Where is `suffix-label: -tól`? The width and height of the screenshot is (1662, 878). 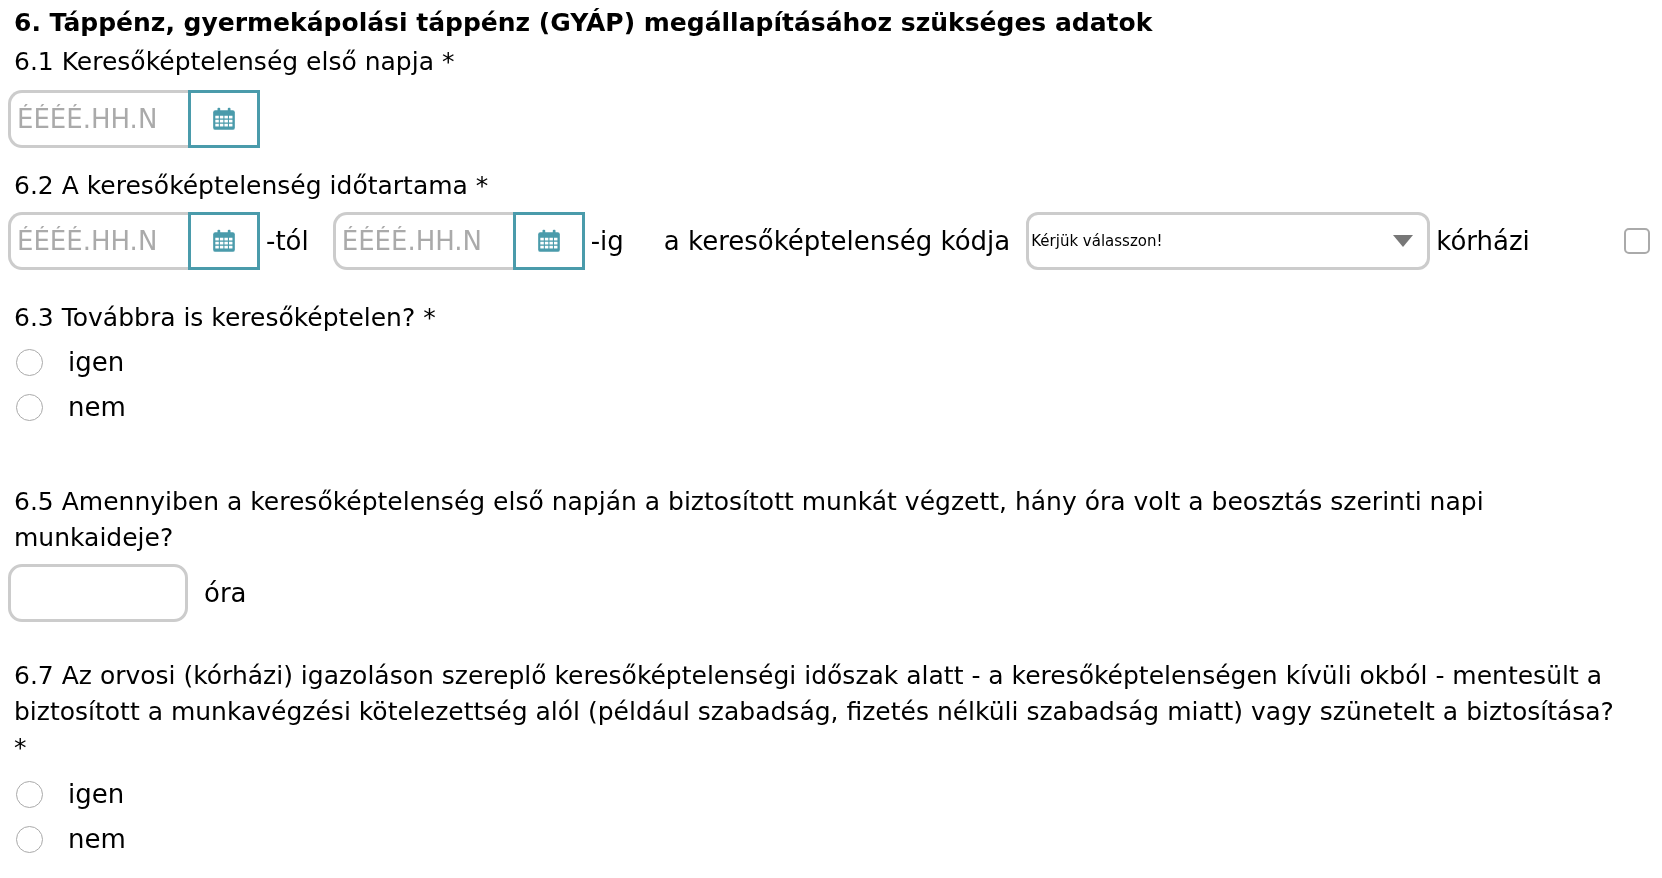 suffix-label: -tól is located at coordinates (287, 241).